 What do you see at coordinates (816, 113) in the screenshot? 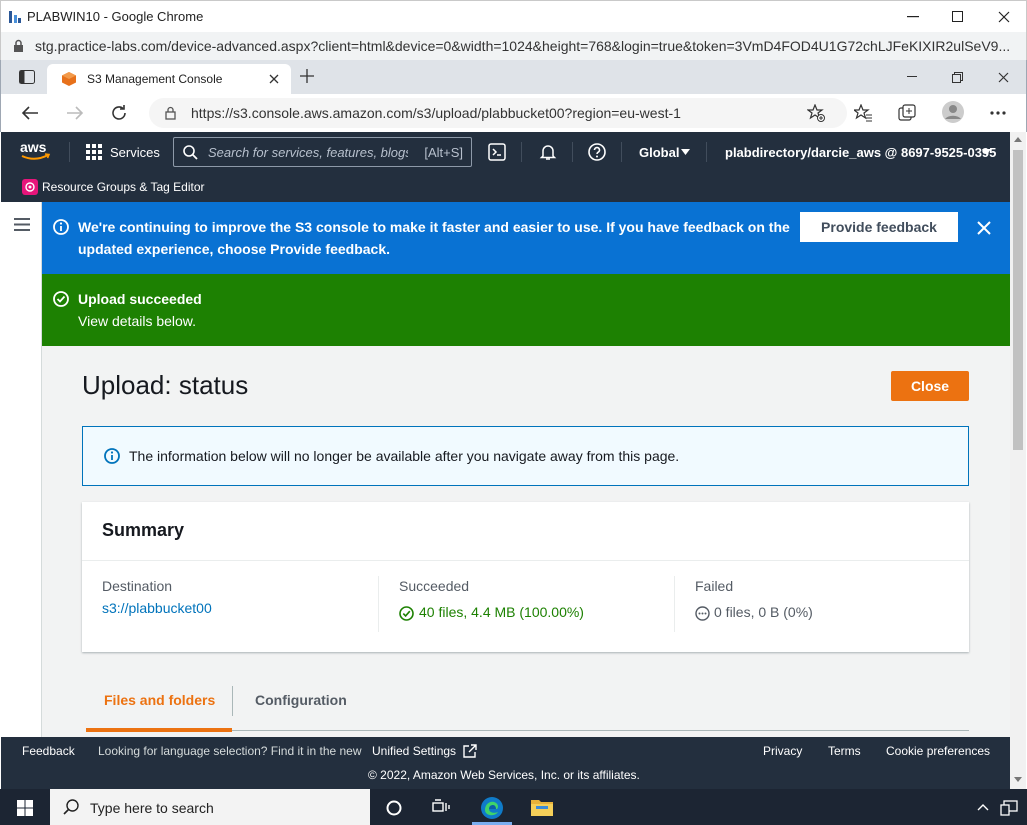
I see `add-favorite-icon` at bounding box center [816, 113].